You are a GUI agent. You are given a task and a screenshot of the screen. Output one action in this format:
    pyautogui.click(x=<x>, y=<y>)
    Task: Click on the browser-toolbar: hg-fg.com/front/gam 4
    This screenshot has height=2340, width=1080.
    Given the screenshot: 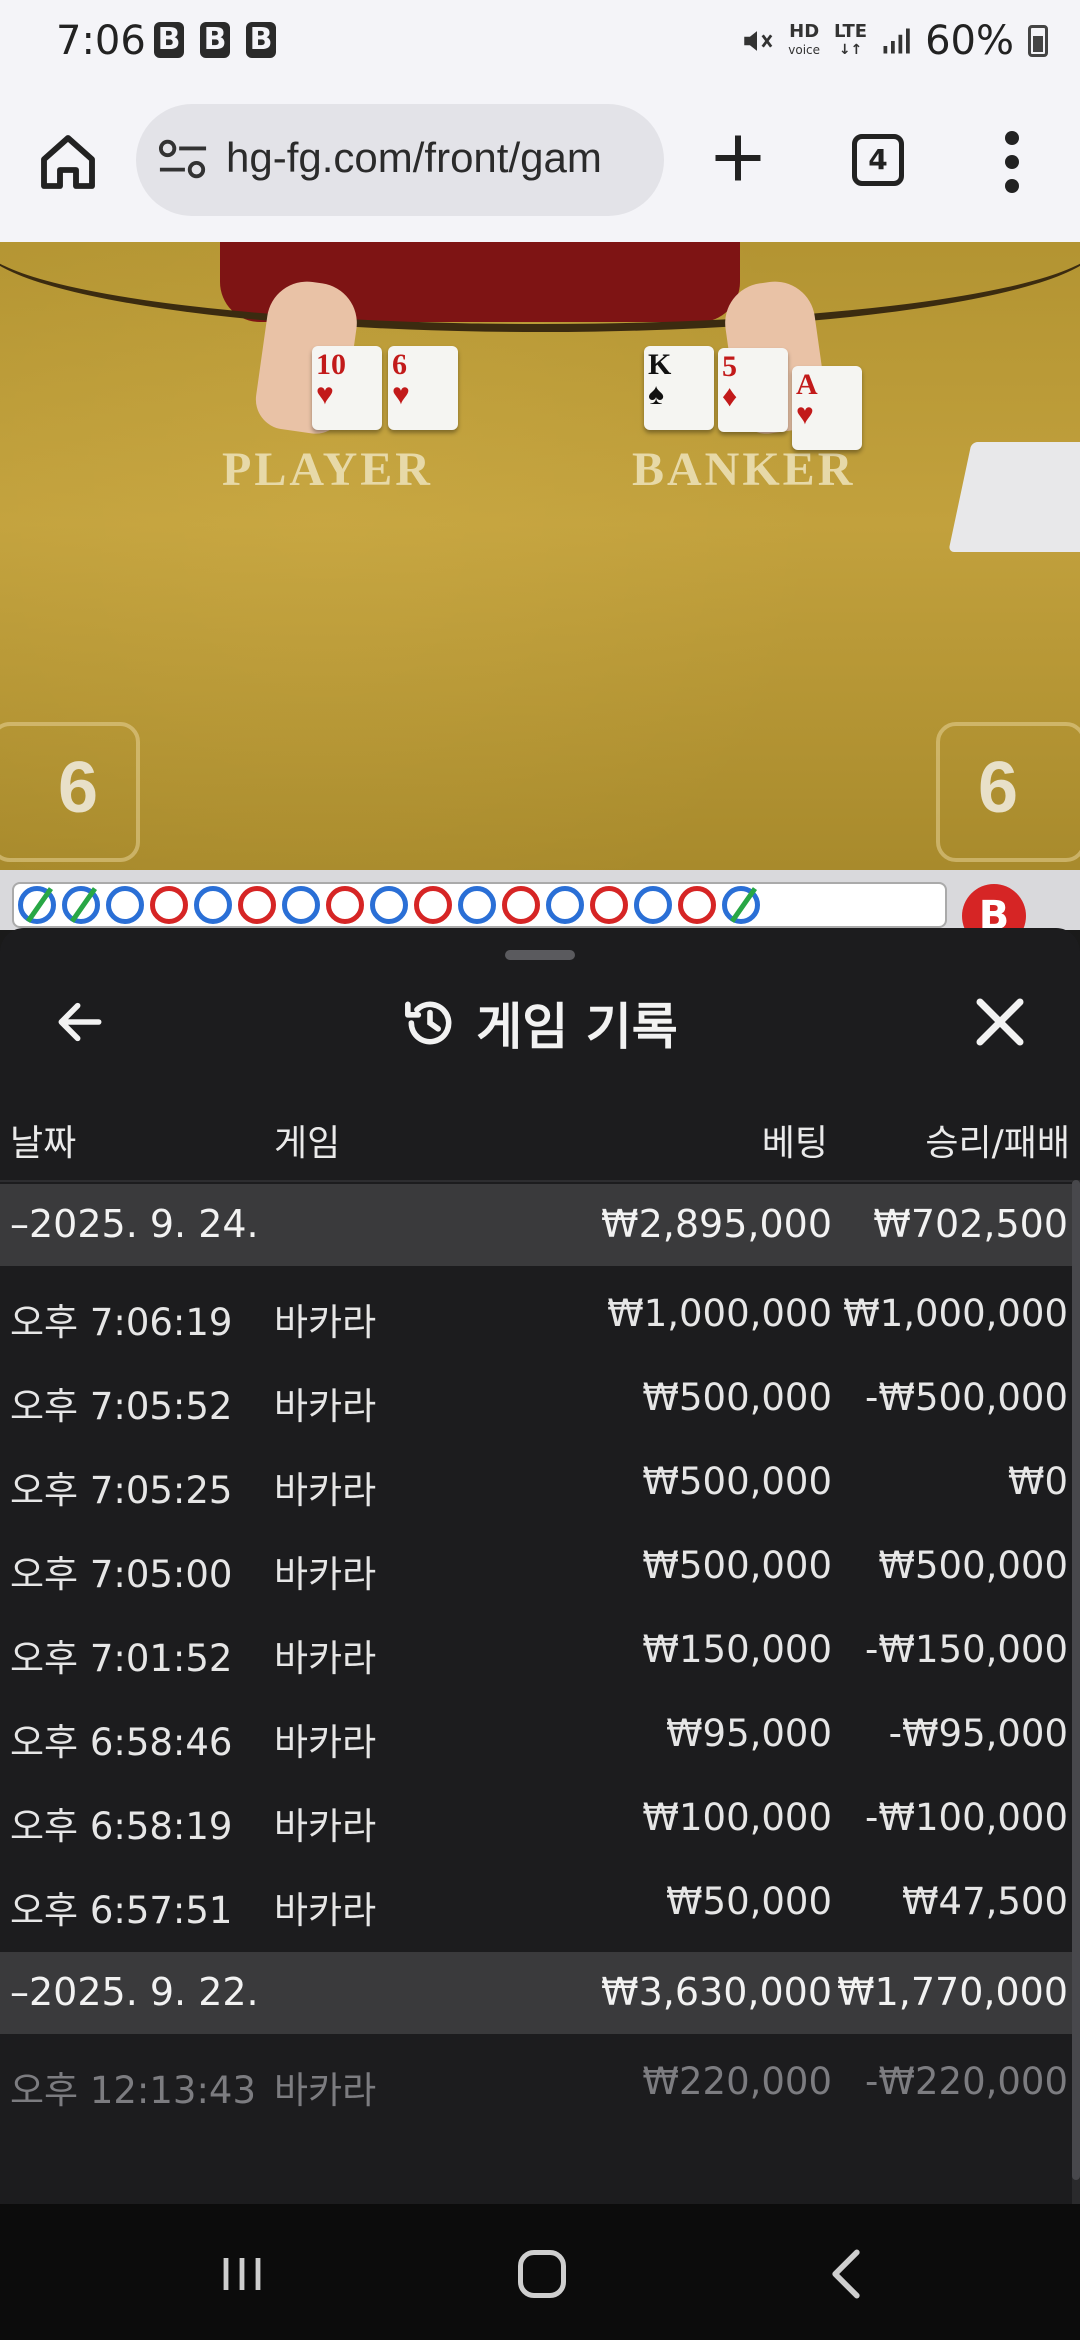 What is the action you would take?
    pyautogui.click(x=540, y=165)
    